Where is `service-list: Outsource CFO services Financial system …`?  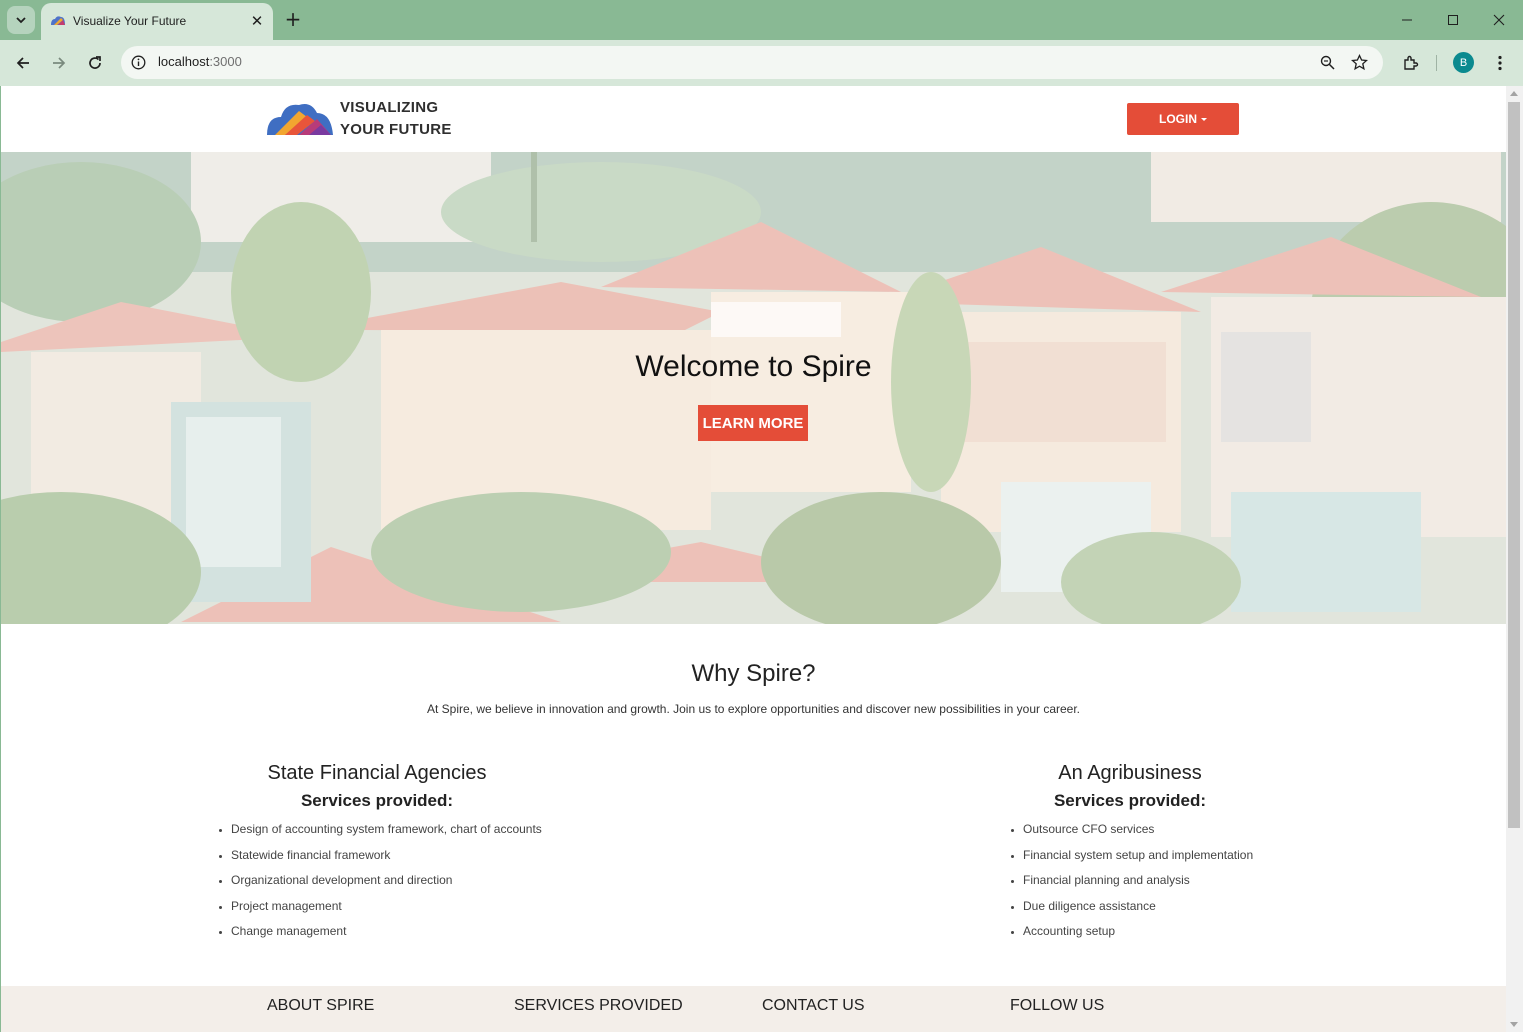
service-list: Outsource CFO services Financial system … is located at coordinates (1155, 885).